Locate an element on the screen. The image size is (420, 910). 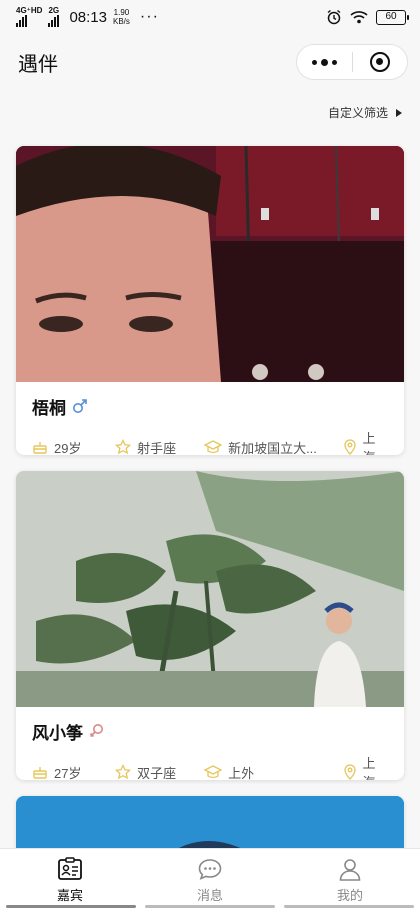
guest-zodiac: 双子座 is located at coordinates (157, 773).